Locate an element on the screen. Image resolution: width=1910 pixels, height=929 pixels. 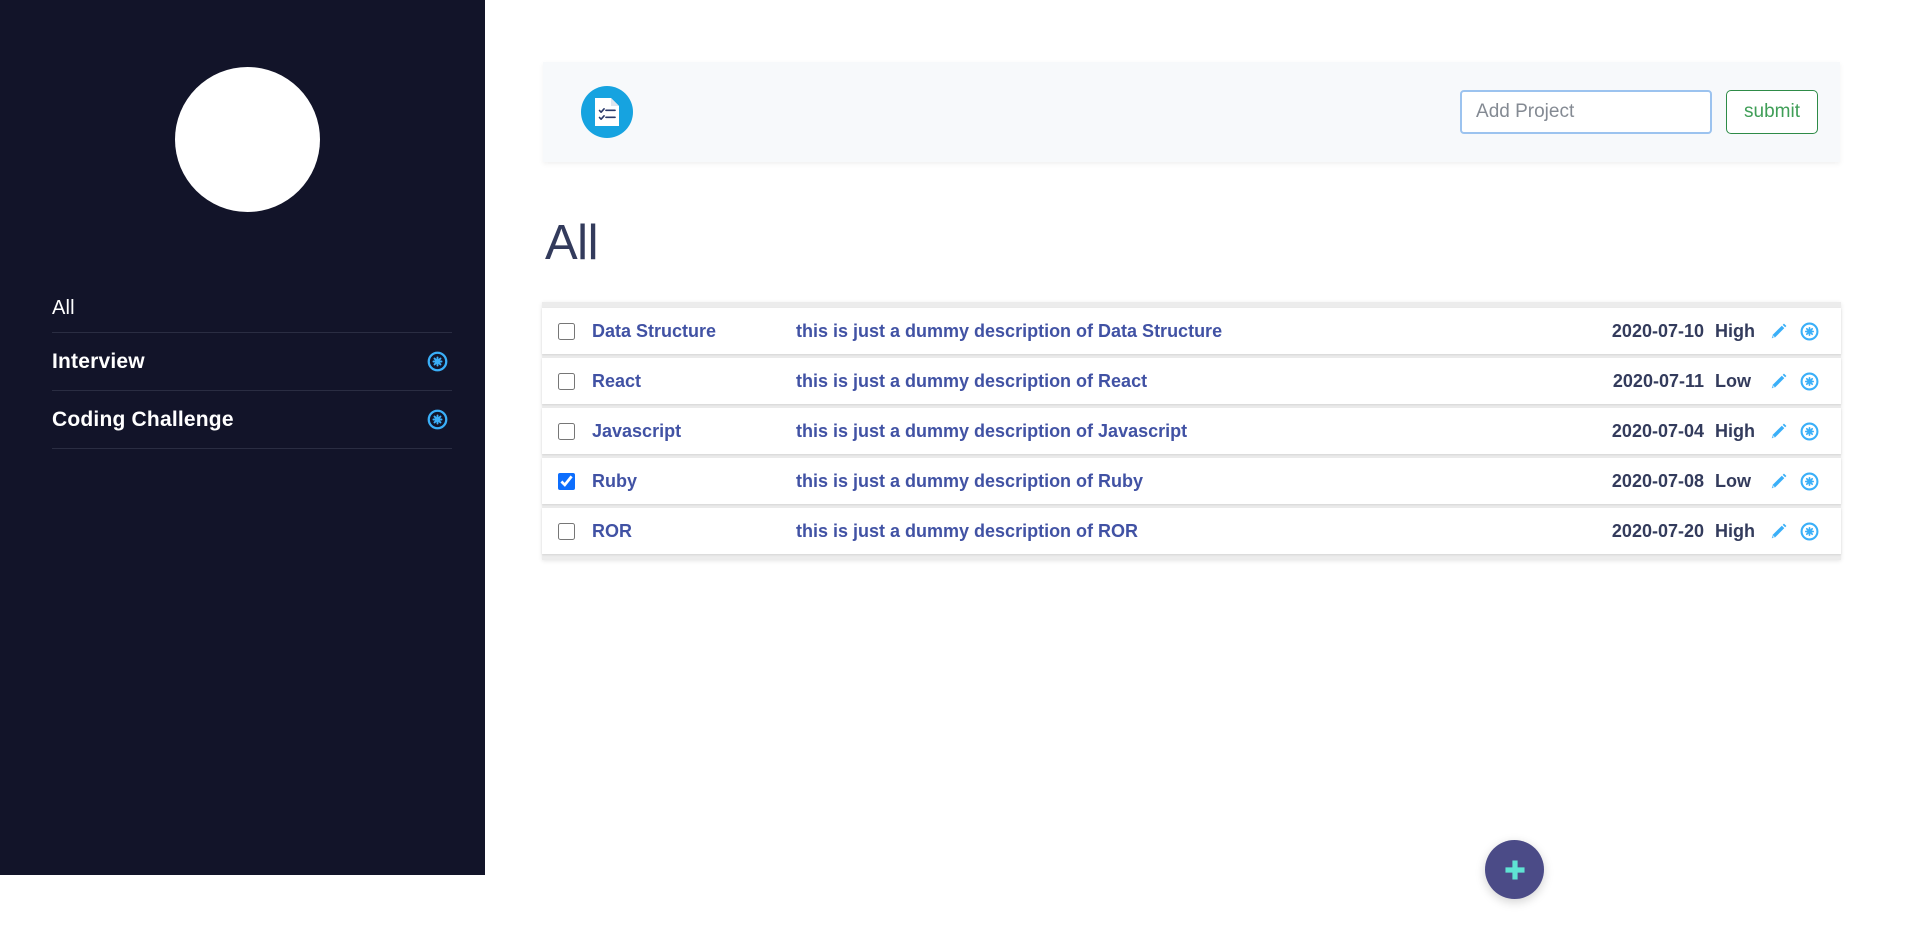
task-date: 2020-07-11 is located at coordinates (1658, 380).